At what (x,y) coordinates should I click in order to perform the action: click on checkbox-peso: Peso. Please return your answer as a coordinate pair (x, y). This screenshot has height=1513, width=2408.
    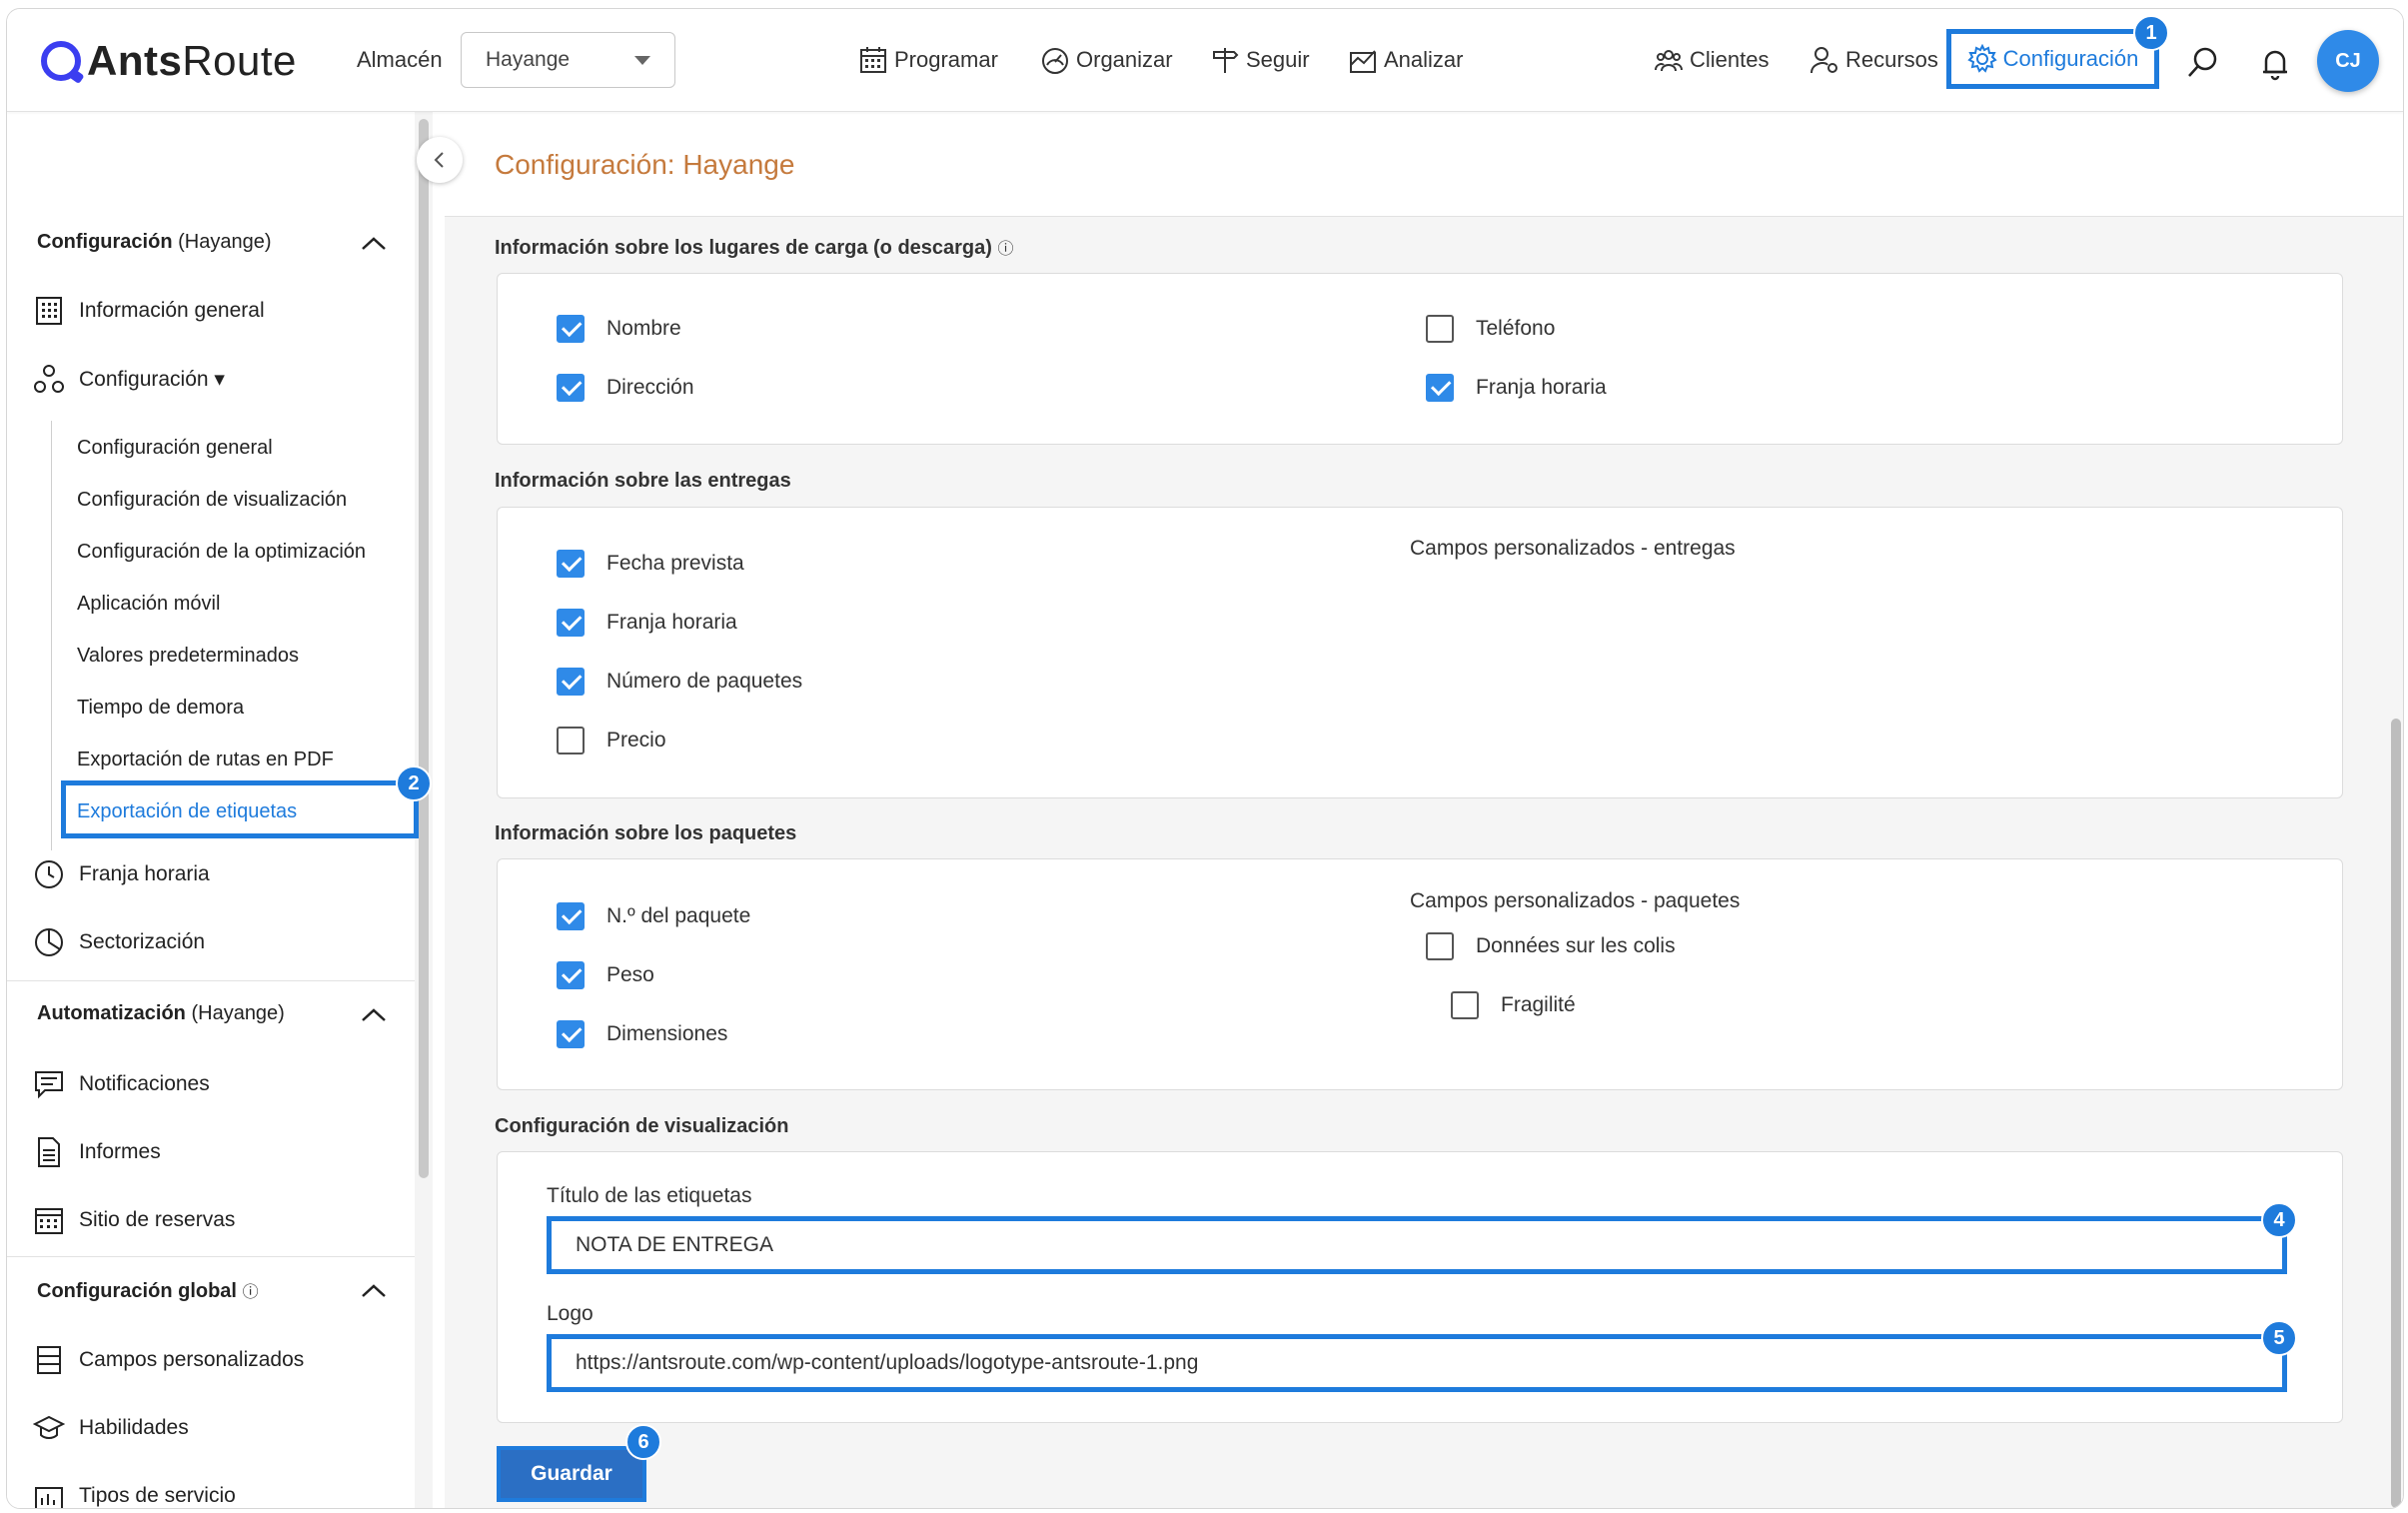
    Looking at the image, I should click on (605, 975).